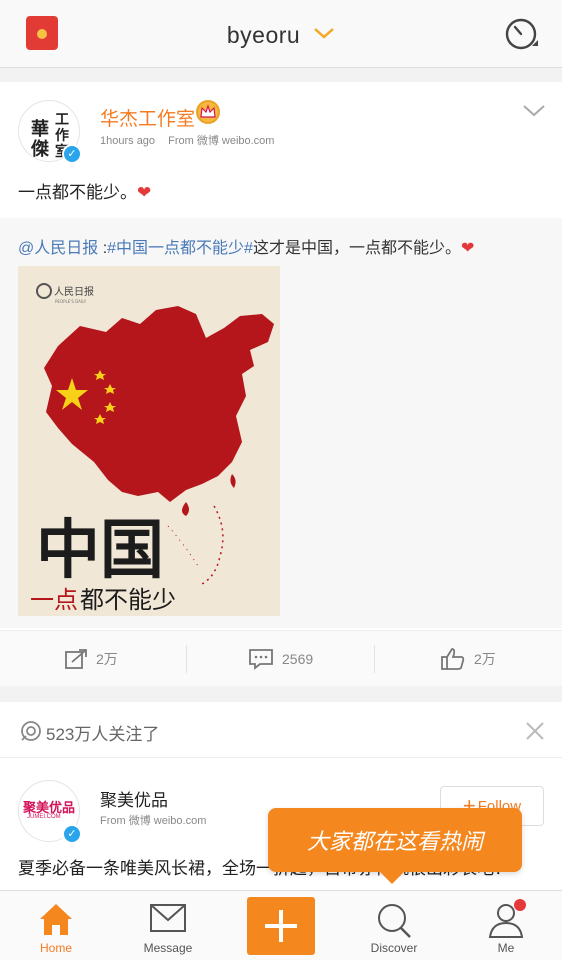 This screenshot has height=960, width=562. What do you see at coordinates (394, 948) in the screenshot?
I see `tab-discover-label: Discover` at bounding box center [394, 948].